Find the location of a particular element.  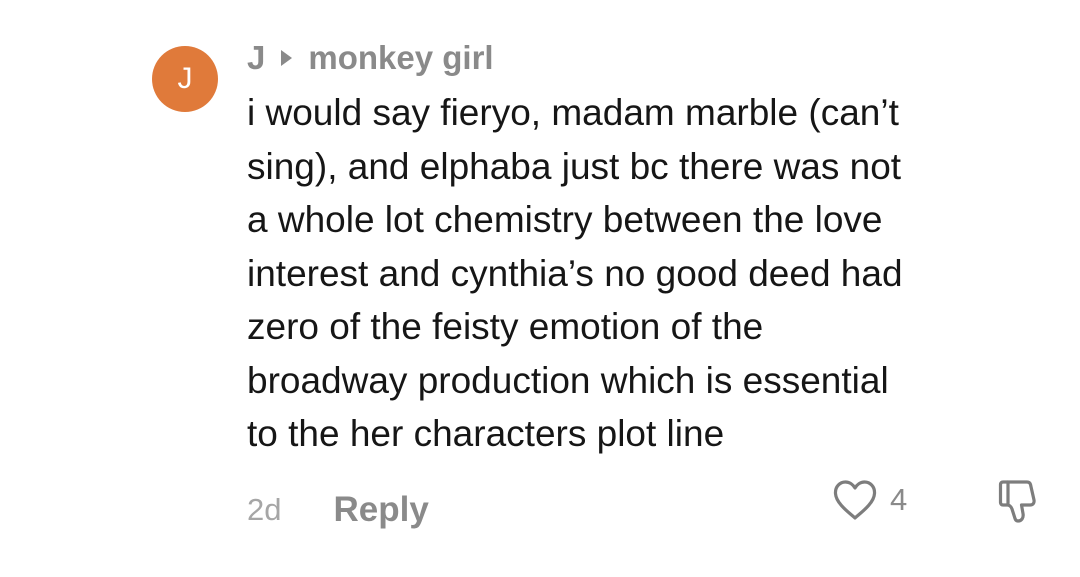

author-name: J is located at coordinates (256, 58).